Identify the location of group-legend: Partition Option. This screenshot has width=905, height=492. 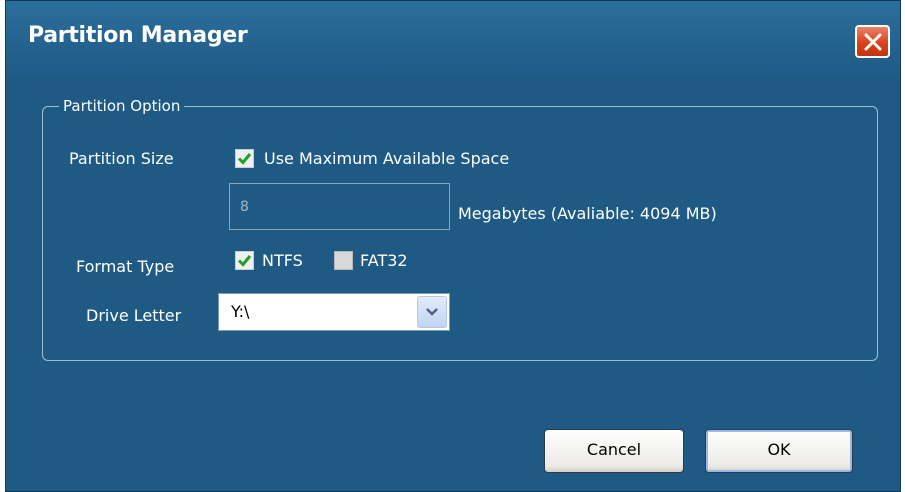
(122, 106).